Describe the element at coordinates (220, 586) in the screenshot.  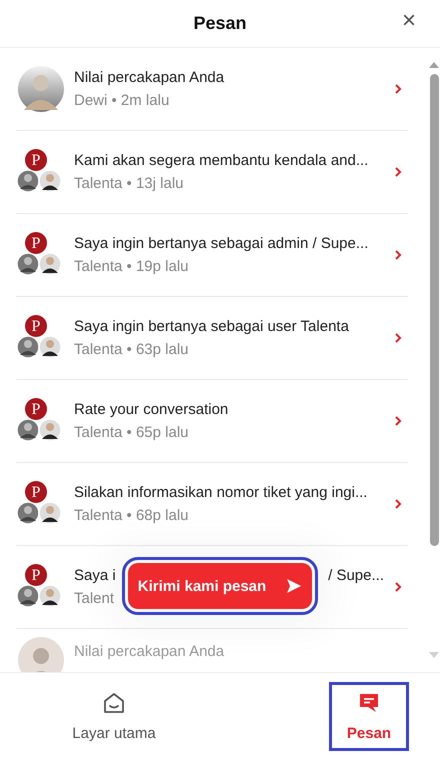
I see `send-message-button: Kirimi kami pesan` at that location.